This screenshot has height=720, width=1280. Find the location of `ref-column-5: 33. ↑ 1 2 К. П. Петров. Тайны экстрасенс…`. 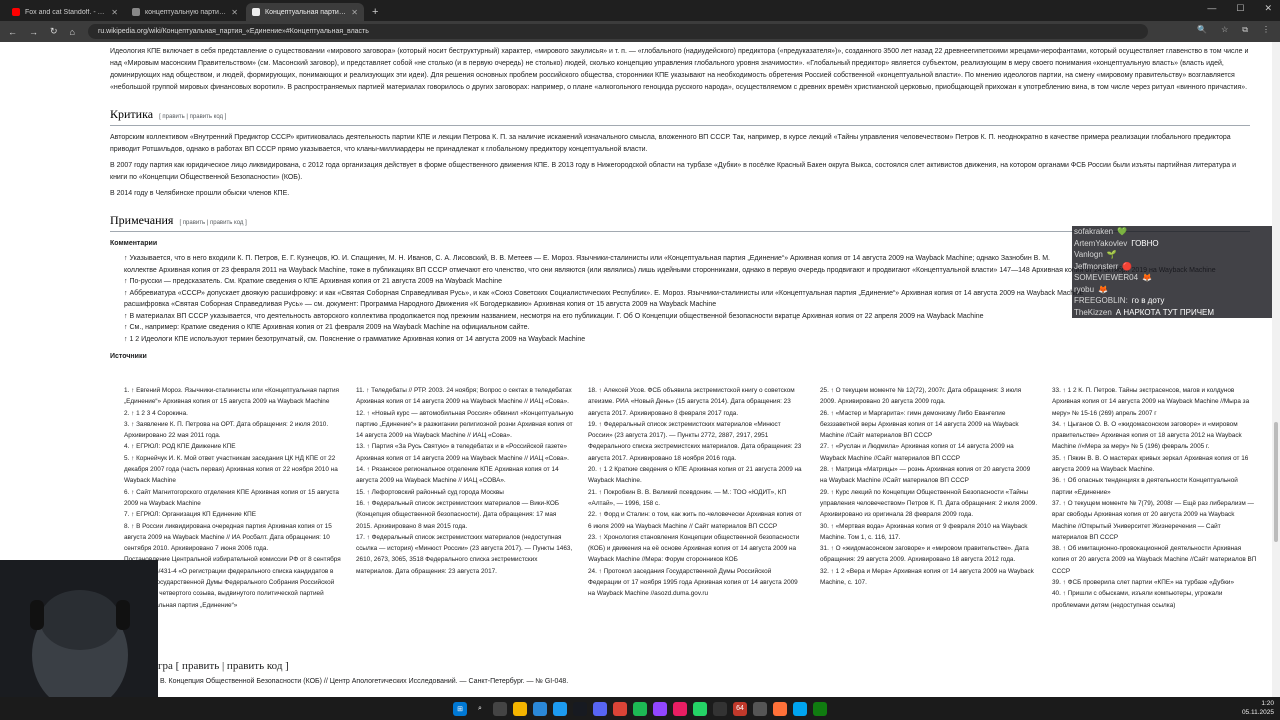

ref-column-5: 33. ↑ 1 2 К. П. Петров. Тайны экстрасенс… is located at coordinates (1154, 498).